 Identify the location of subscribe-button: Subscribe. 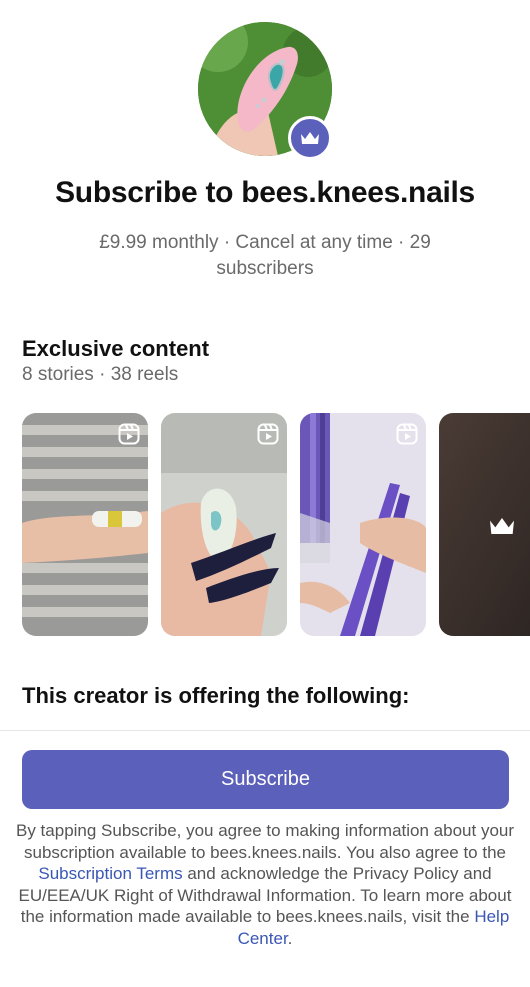
(265, 779).